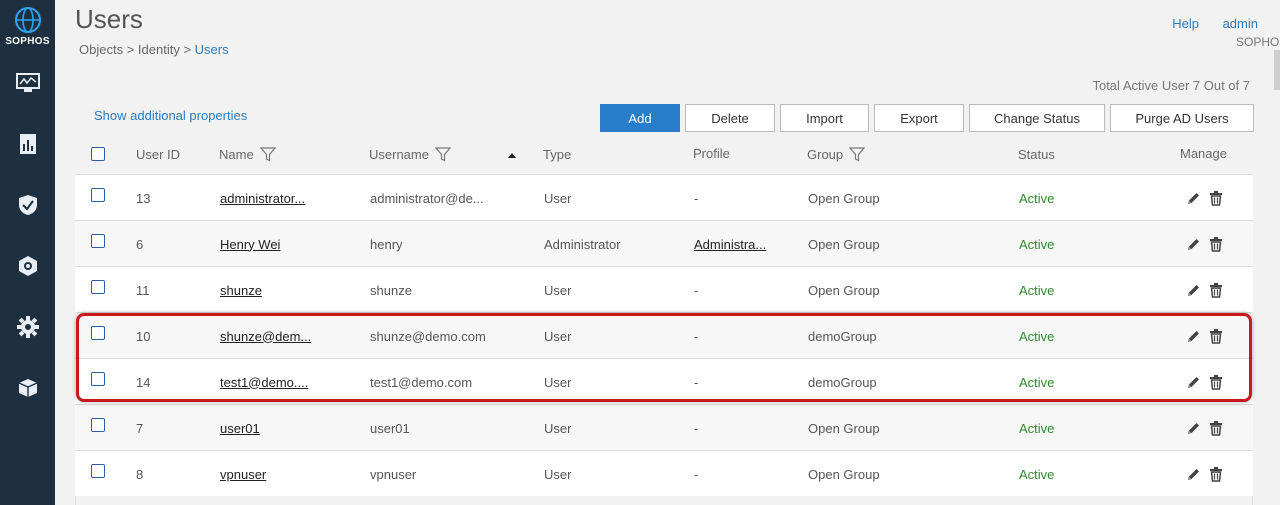  Describe the element at coordinates (1037, 118) in the screenshot. I see `change-status-button: Change Status` at that location.